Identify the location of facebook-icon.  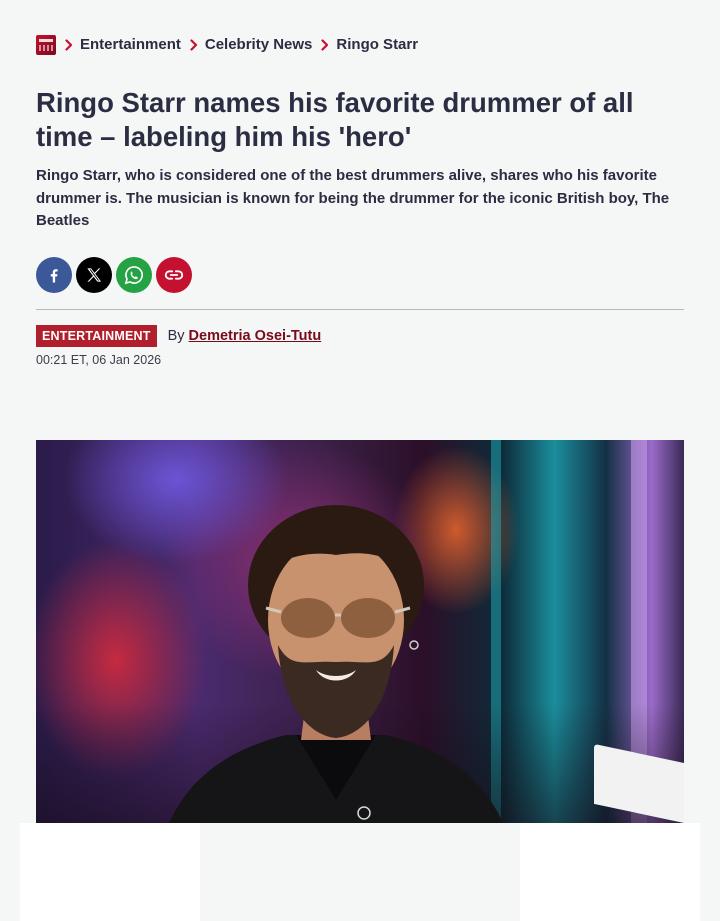
(54, 276).